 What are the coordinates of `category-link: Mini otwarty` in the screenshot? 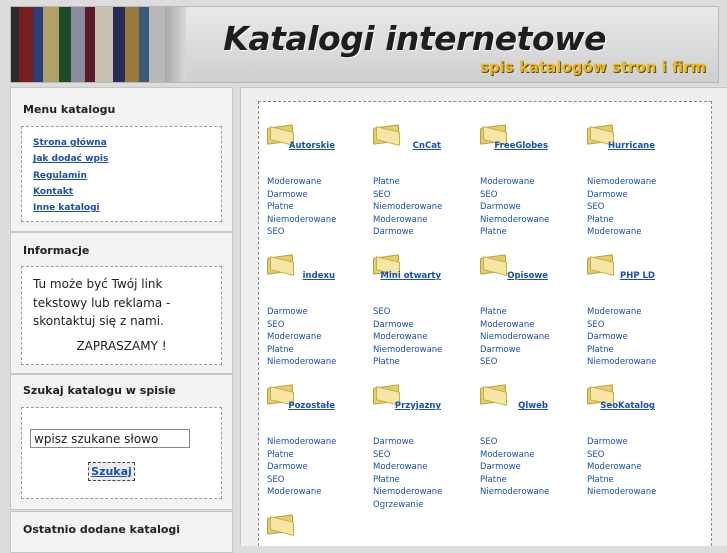 It's located at (407, 276).